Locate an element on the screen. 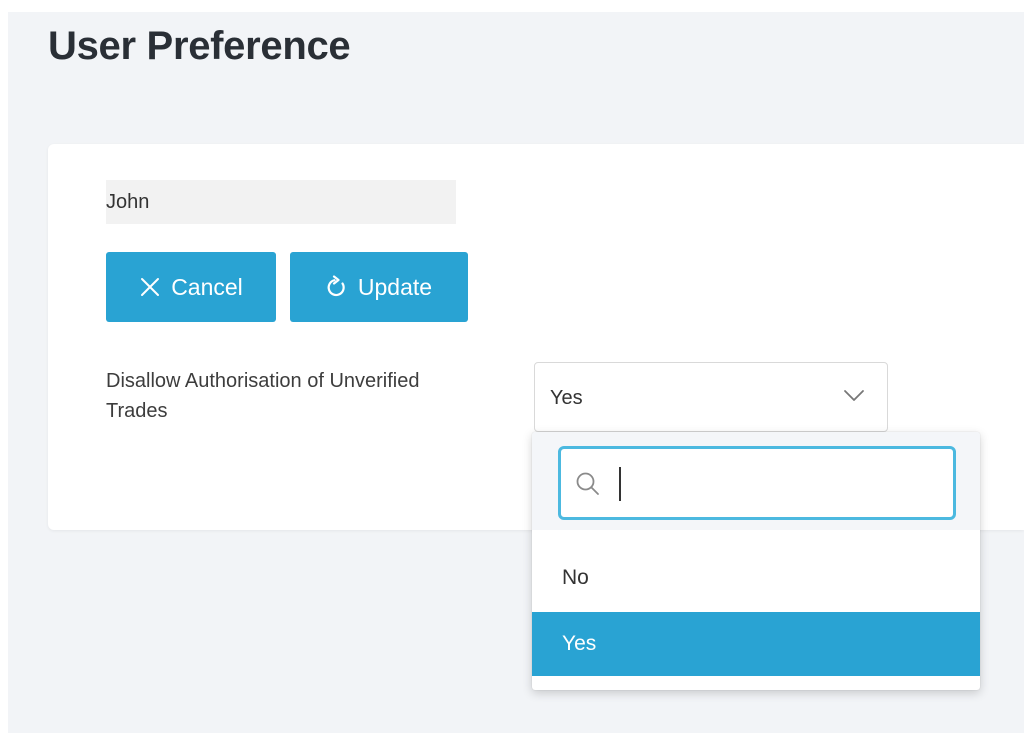 Image resolution: width=1024 pixels, height=733 pixels. dropdown-search-area is located at coordinates (756, 481).